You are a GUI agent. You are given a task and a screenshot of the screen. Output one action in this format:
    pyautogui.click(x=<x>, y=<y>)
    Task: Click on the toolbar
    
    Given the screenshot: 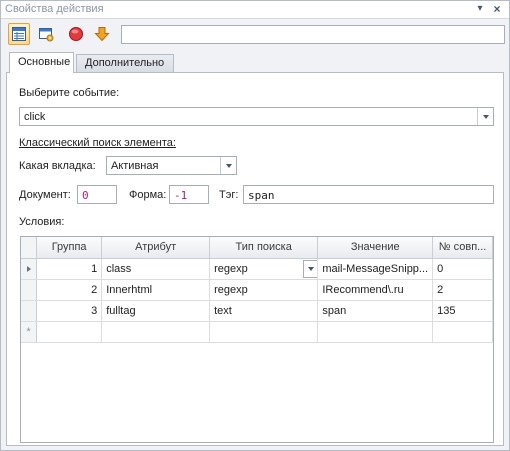 What is the action you would take?
    pyautogui.click(x=255, y=35)
    